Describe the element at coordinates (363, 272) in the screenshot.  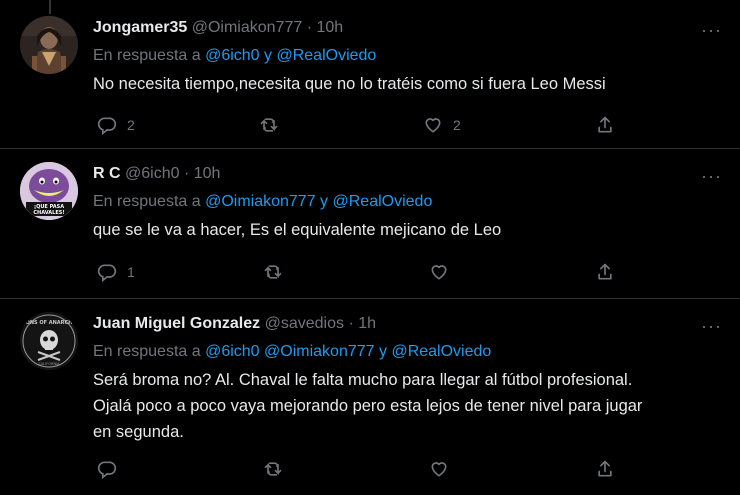
I see `tweet-actions: 1` at that location.